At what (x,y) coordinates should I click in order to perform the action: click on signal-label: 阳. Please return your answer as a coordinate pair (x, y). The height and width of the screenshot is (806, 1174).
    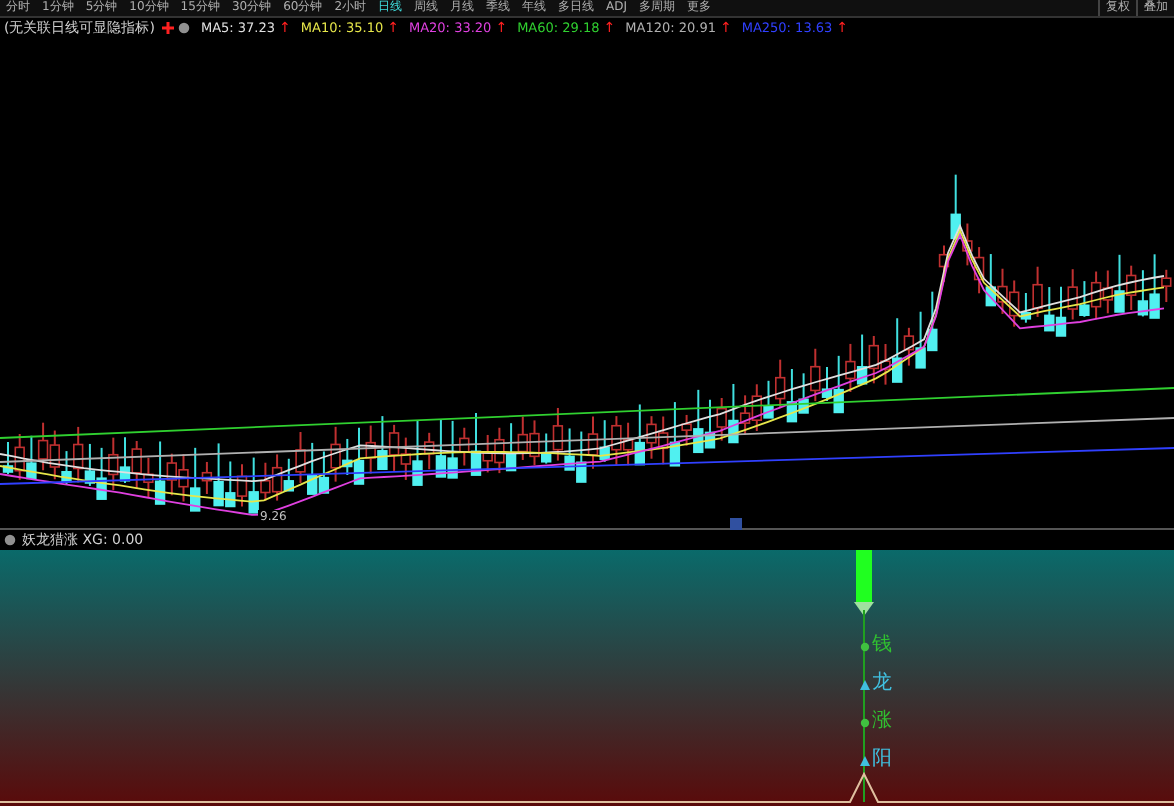
    Looking at the image, I should click on (882, 760).